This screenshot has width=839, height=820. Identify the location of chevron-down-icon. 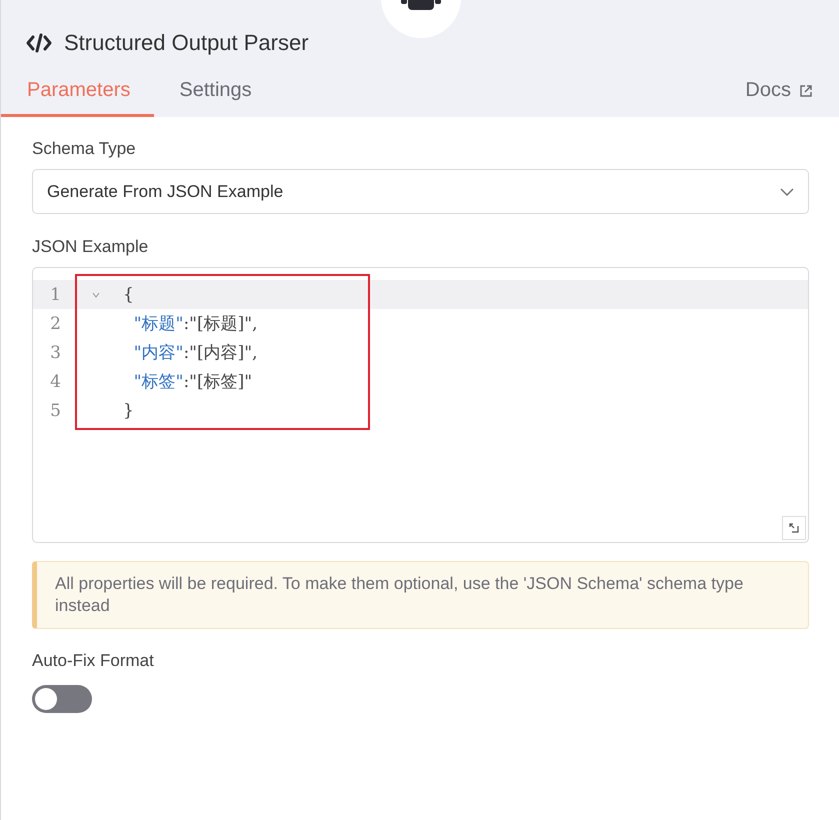
(787, 192).